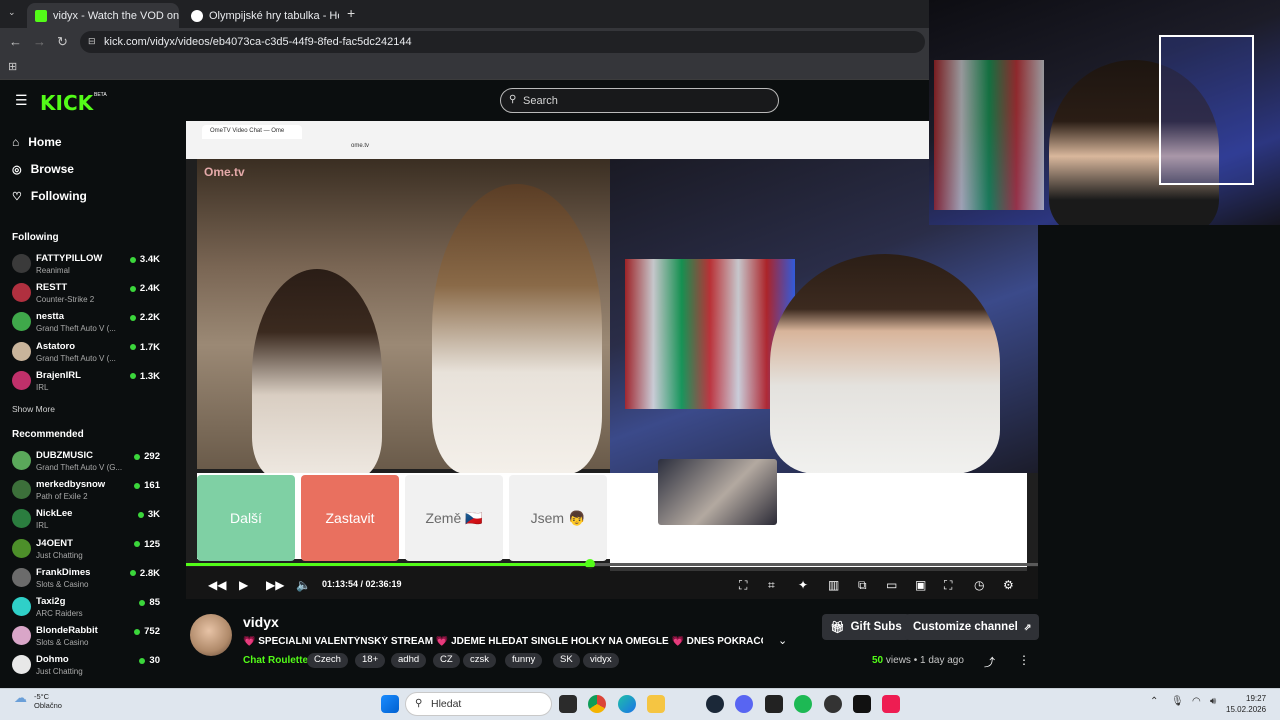 This screenshot has width=1280, height=720. I want to click on theater-icon: ▭, so click(891, 585).